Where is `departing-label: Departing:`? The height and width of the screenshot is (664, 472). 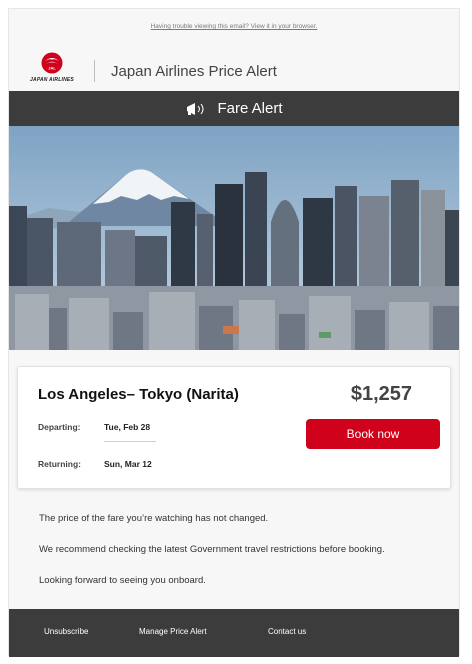 departing-label: Departing: is located at coordinates (59, 427).